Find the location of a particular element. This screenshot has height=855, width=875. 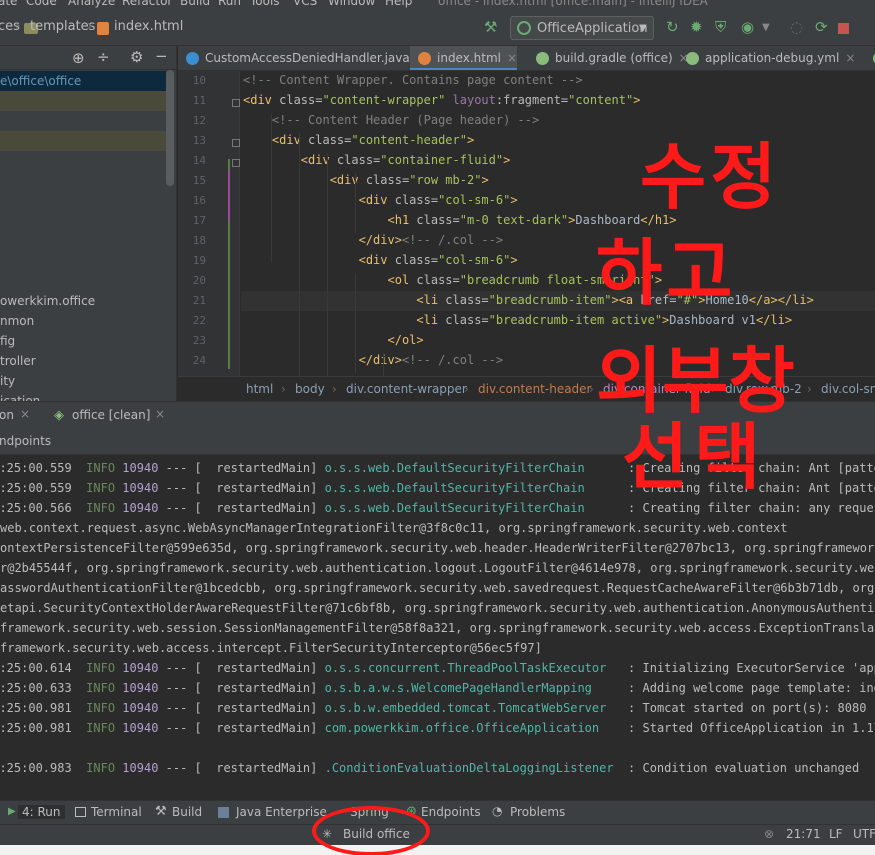

project-scrollbar is located at coordinates (170, 128).